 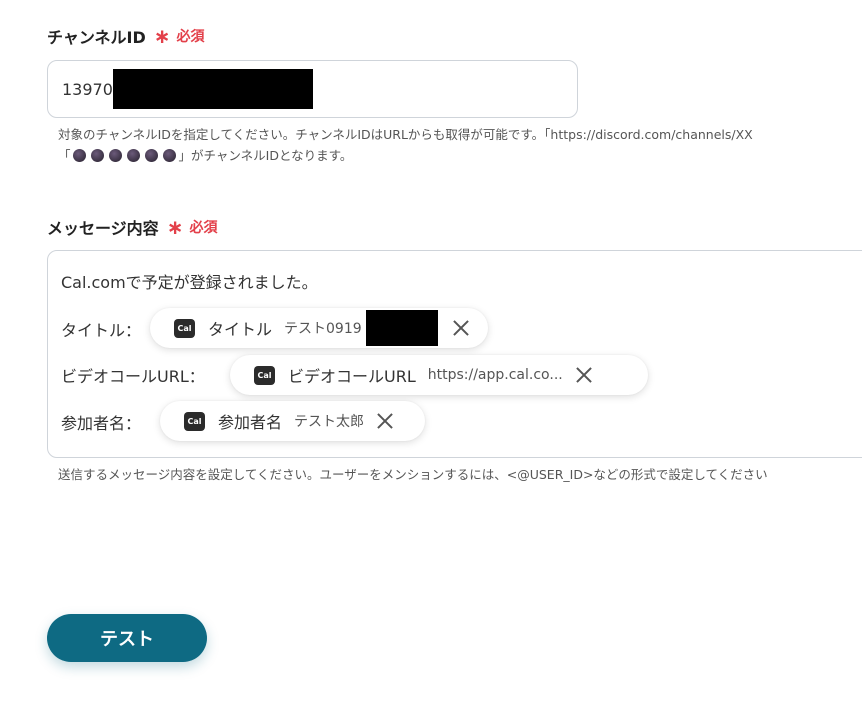 I want to click on channel-id-help-line2: 「 」がチャンネルIDとなります。, so click(x=405, y=155).